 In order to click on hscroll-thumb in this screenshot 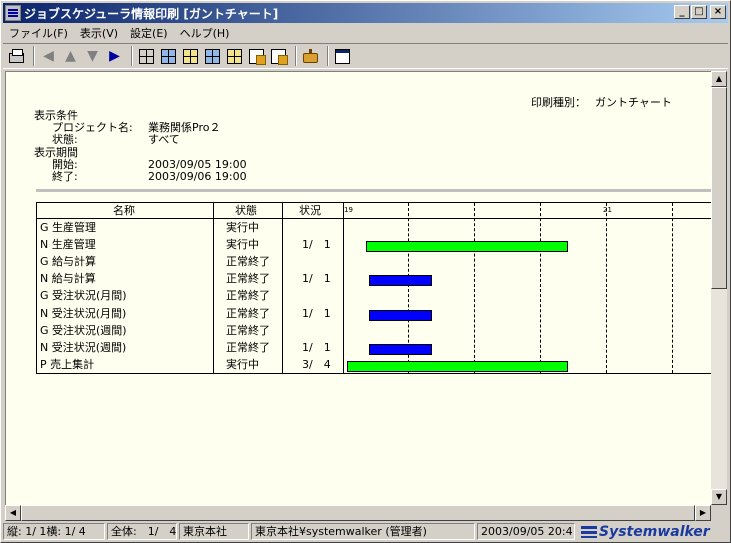, I will do `click(358, 513)`.